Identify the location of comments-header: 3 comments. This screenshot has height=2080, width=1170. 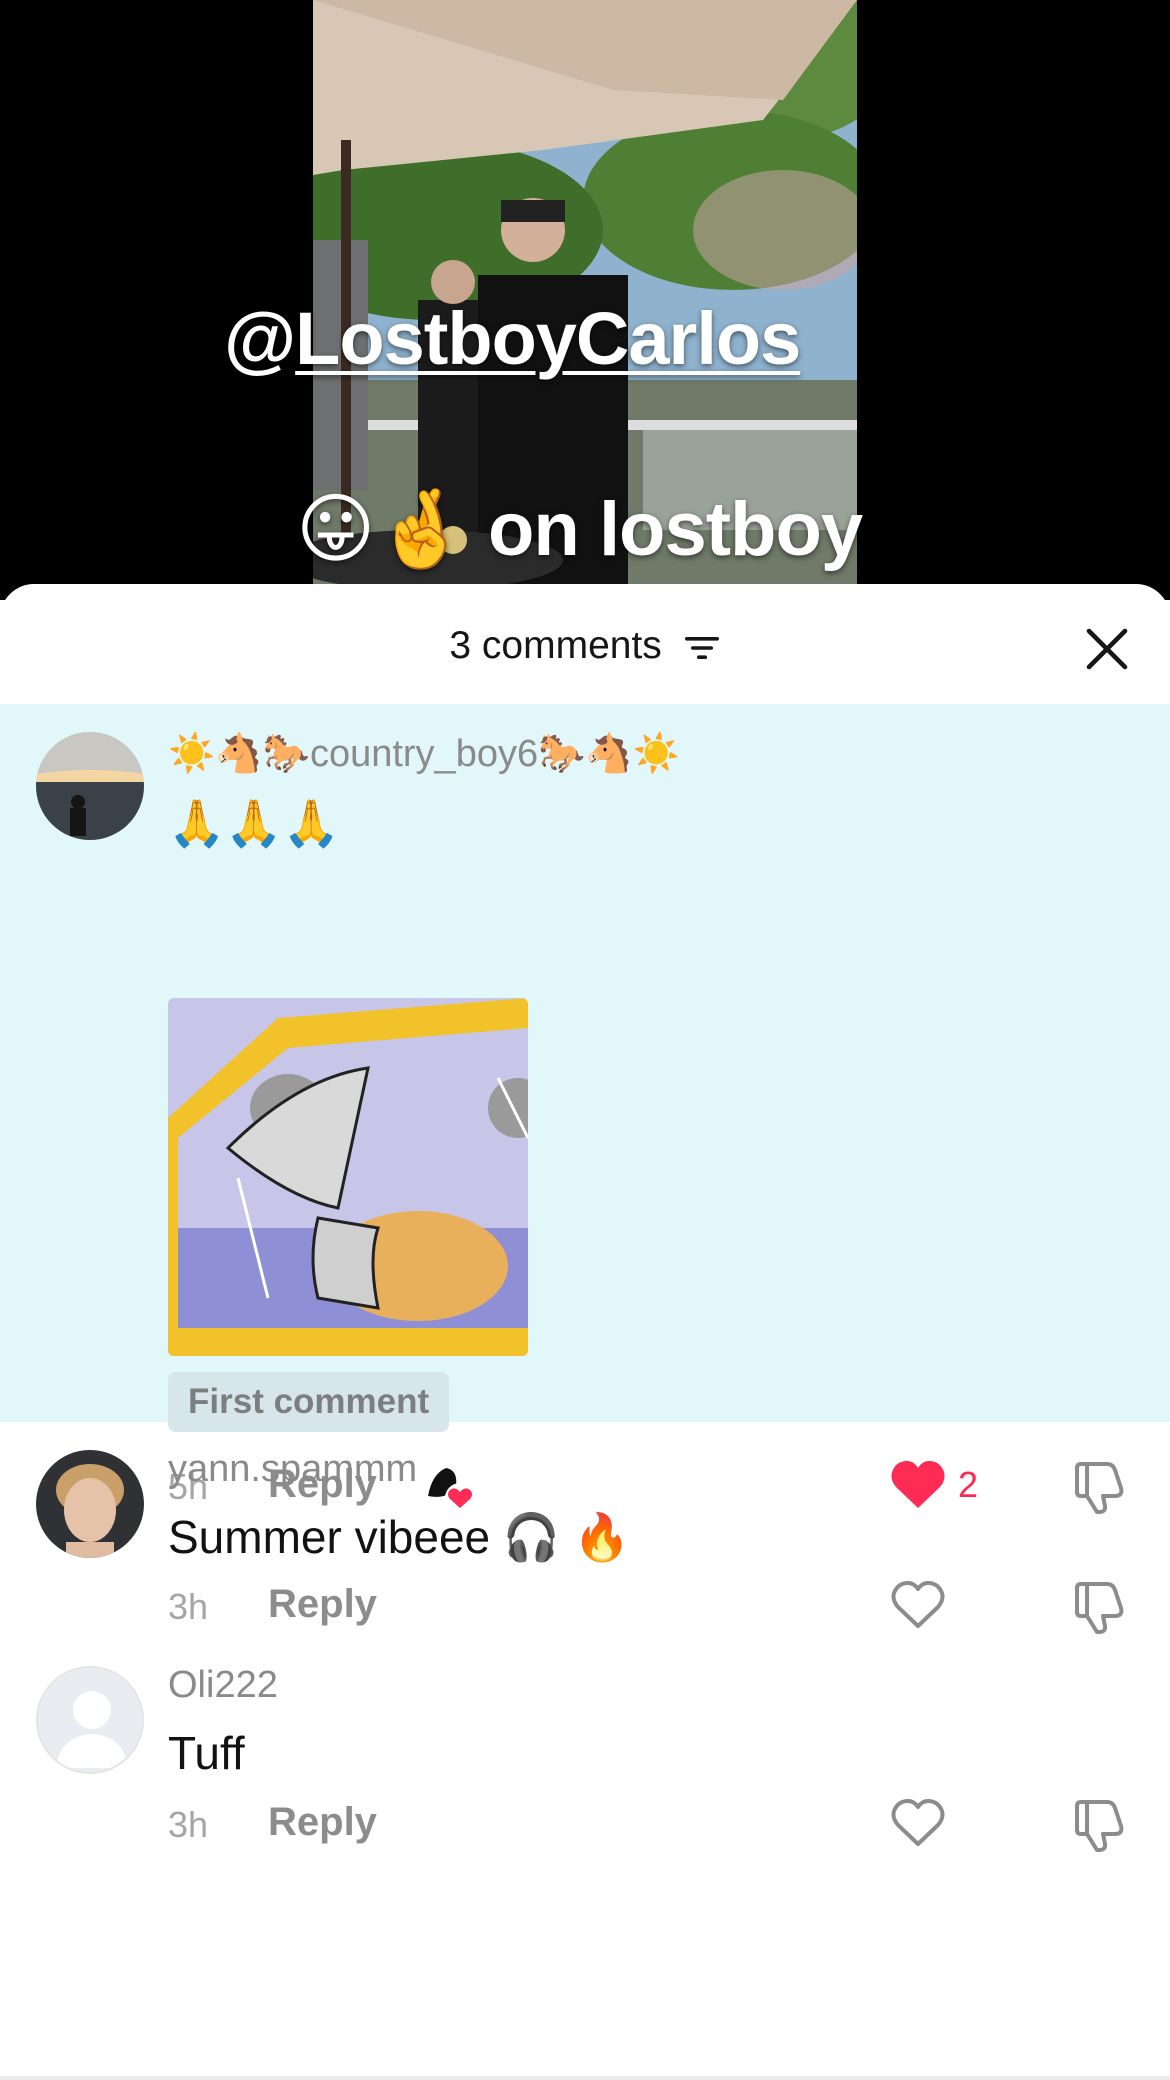
(585, 644).